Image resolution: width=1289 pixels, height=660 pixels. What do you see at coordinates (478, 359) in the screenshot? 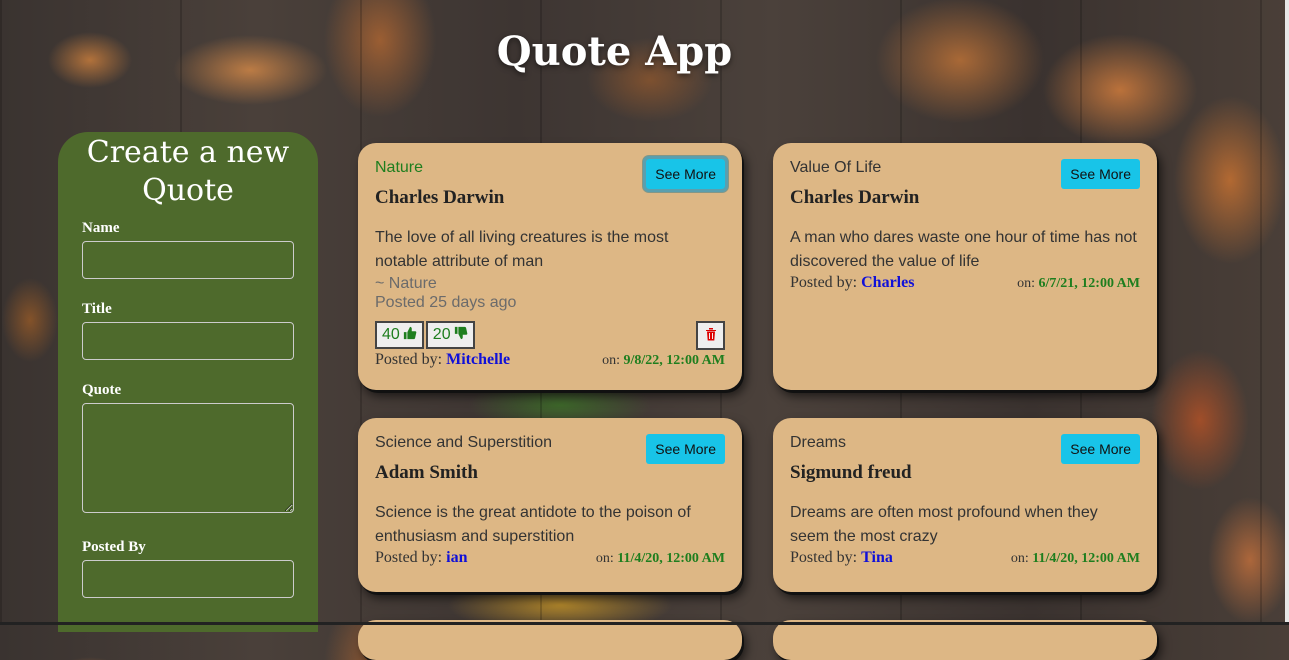
I see `poster-name: Mitchelle` at bounding box center [478, 359].